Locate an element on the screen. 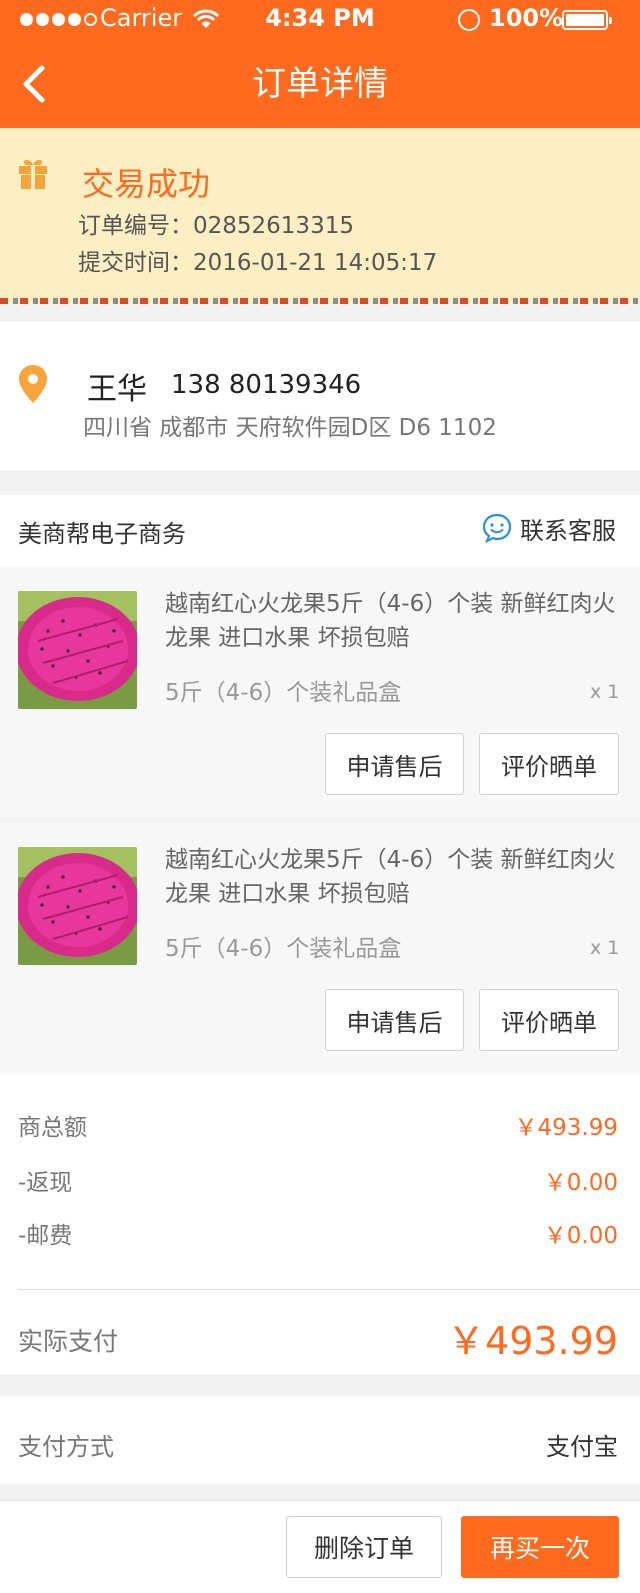 Image resolution: width=640 pixels, height=1593 pixels. banner-divider is located at coordinates (320, 301).